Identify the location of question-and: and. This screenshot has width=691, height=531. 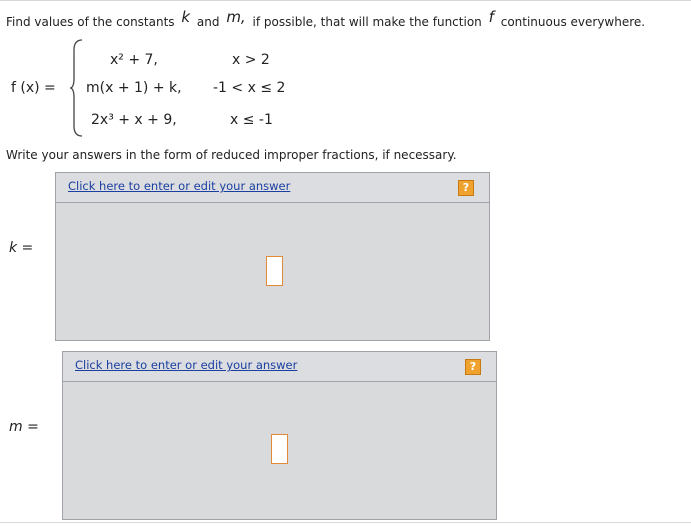
(208, 22).